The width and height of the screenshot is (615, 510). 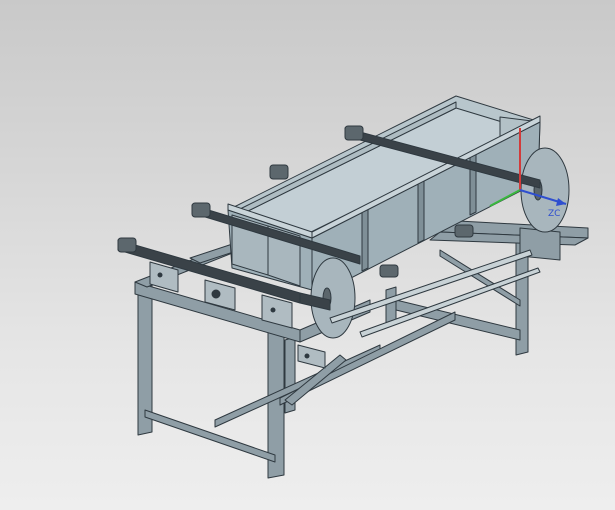 What do you see at coordinates (545, 190) in the screenshot?
I see `rear-sprocket-wheel` at bounding box center [545, 190].